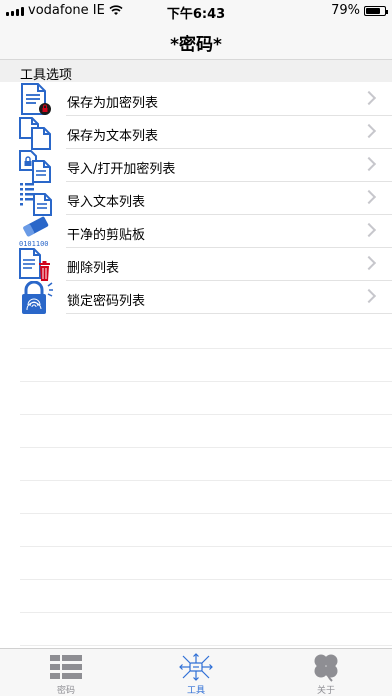 The image size is (392, 696). I want to click on status-bar: vodafone IE 下午6:43 79%, so click(196, 11).